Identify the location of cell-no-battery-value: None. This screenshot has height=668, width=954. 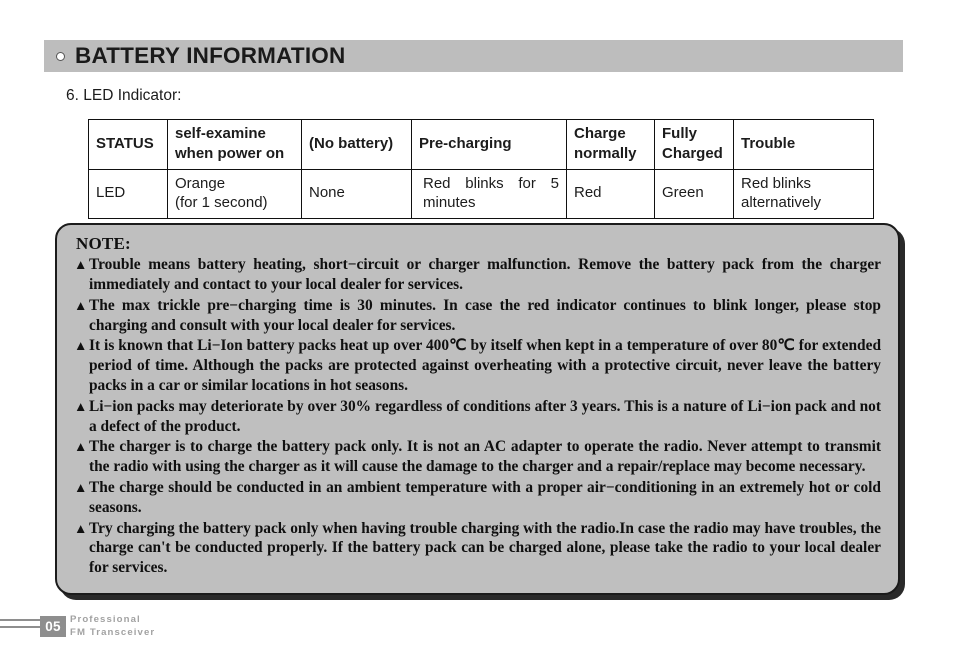
(356, 194).